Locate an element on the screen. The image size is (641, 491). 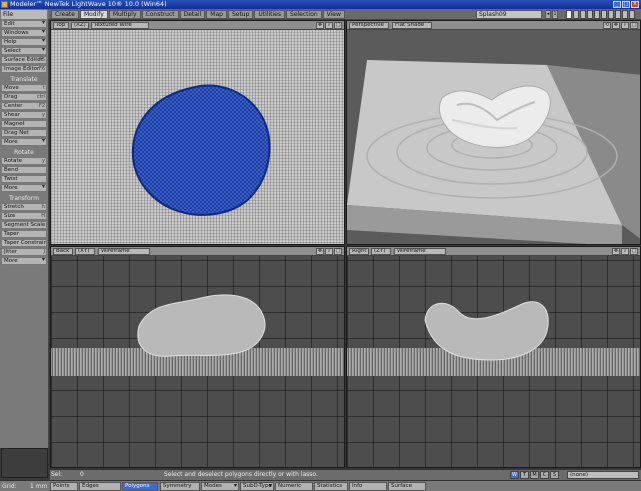
view-axes-select: (XY) is located at coordinates (85, 251).